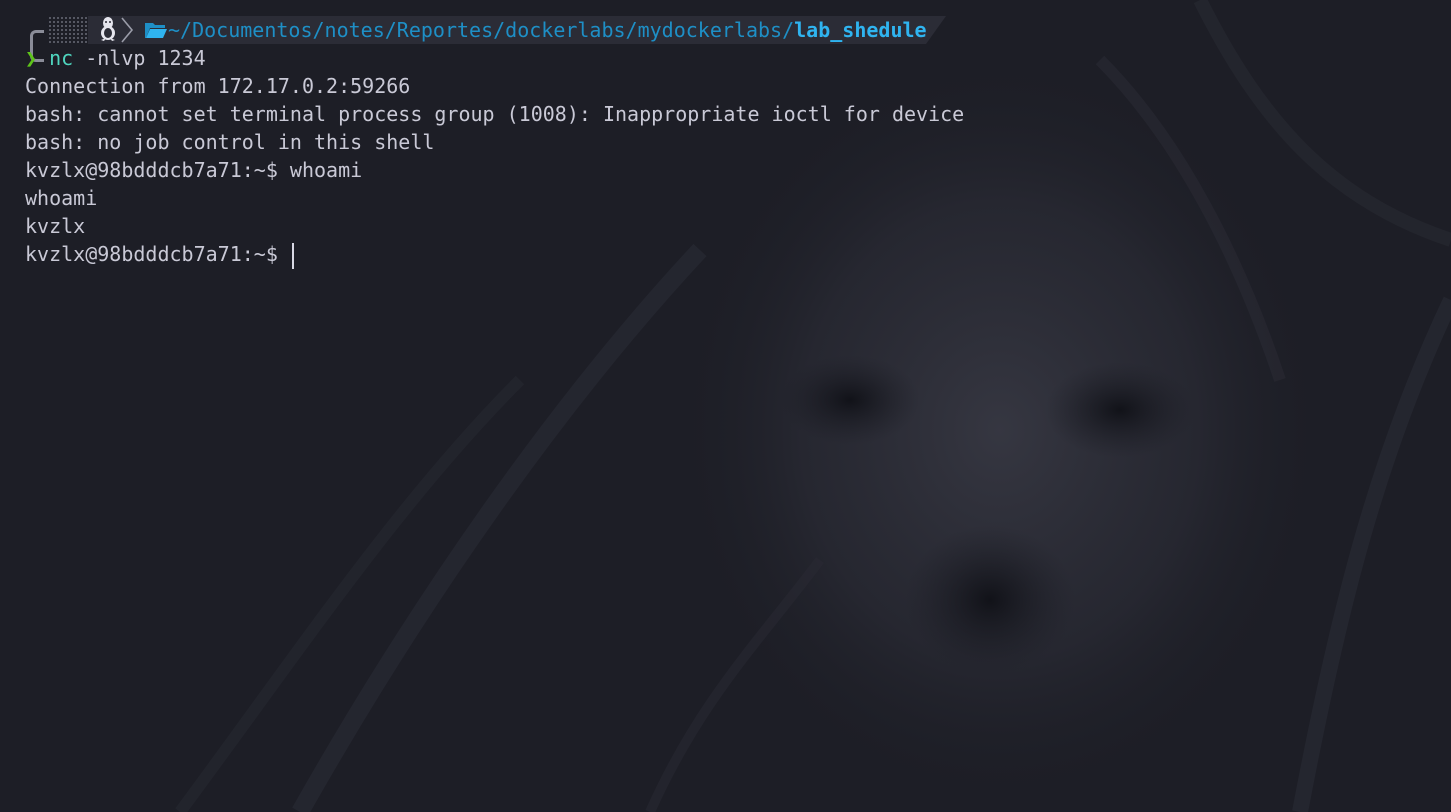 This screenshot has width=1451, height=812. What do you see at coordinates (108, 29) in the screenshot?
I see `linux-tux-icon` at bounding box center [108, 29].